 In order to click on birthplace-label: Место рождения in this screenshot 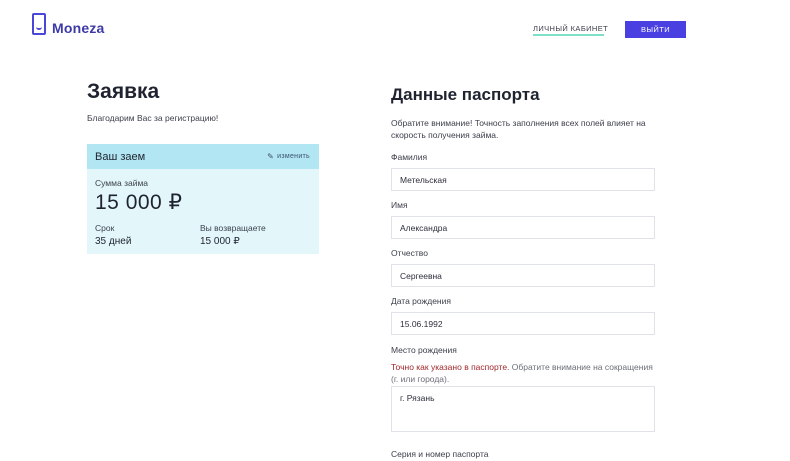, I will do `click(424, 350)`.